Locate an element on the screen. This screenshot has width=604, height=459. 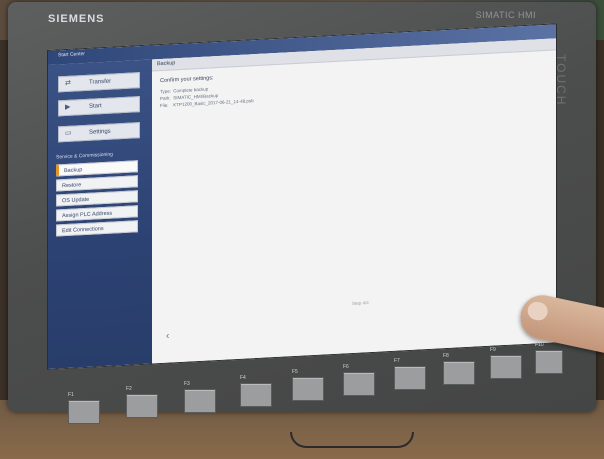
transfer-icon: ⇄ is located at coordinates (68, 83).